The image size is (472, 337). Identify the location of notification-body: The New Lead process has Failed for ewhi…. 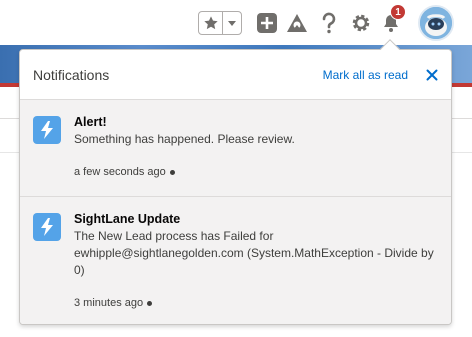
(254, 253).